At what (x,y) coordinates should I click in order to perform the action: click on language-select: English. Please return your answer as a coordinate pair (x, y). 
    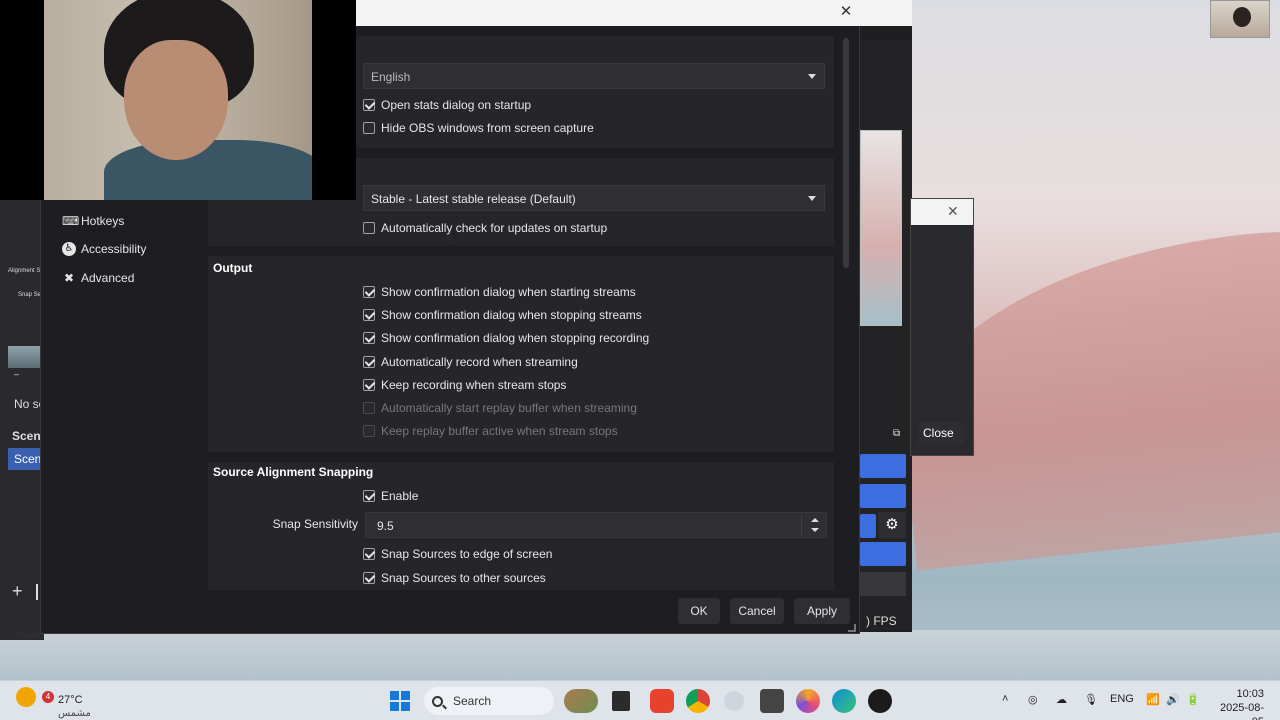
    Looking at the image, I should click on (594, 76).